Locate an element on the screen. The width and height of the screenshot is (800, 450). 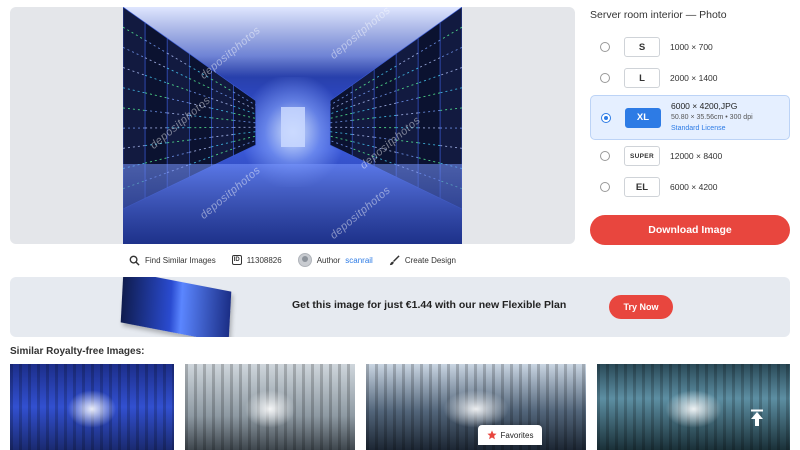
image-id: ID 11308826 is located at coordinates (256, 260).